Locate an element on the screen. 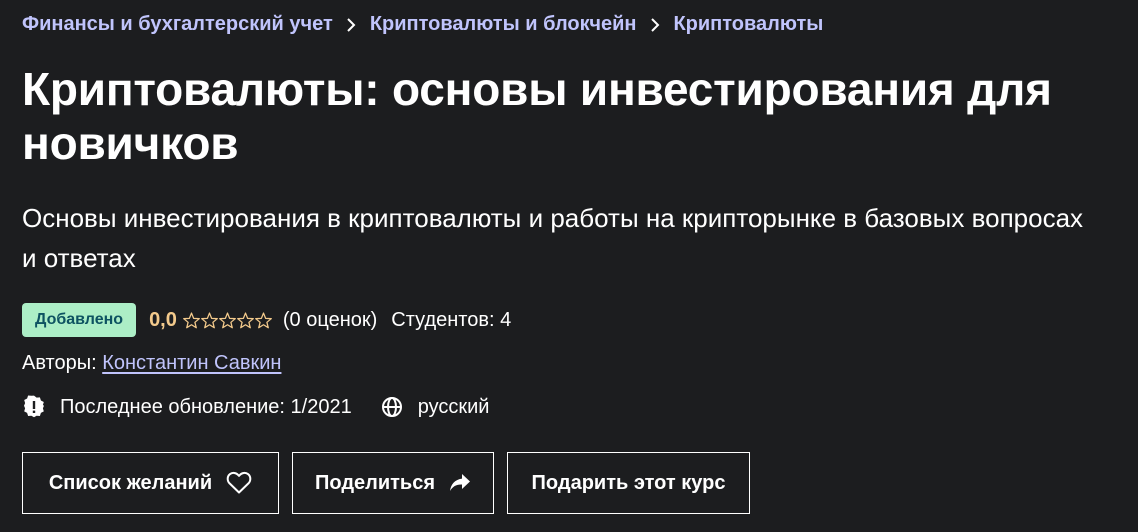  rating-count-link: (0 оценок) is located at coordinates (330, 320).